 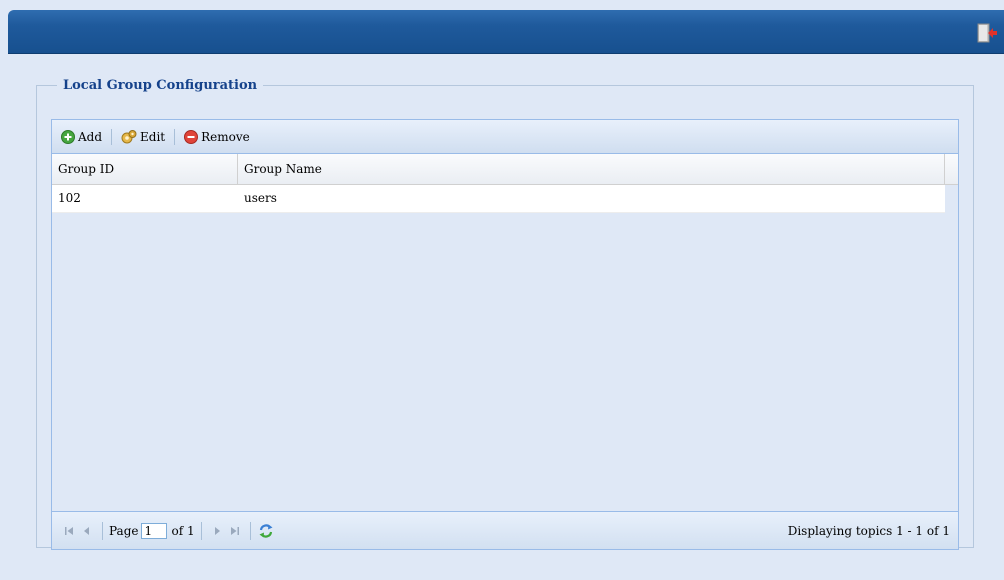 I want to click on page-label: Page, so click(x=124, y=530).